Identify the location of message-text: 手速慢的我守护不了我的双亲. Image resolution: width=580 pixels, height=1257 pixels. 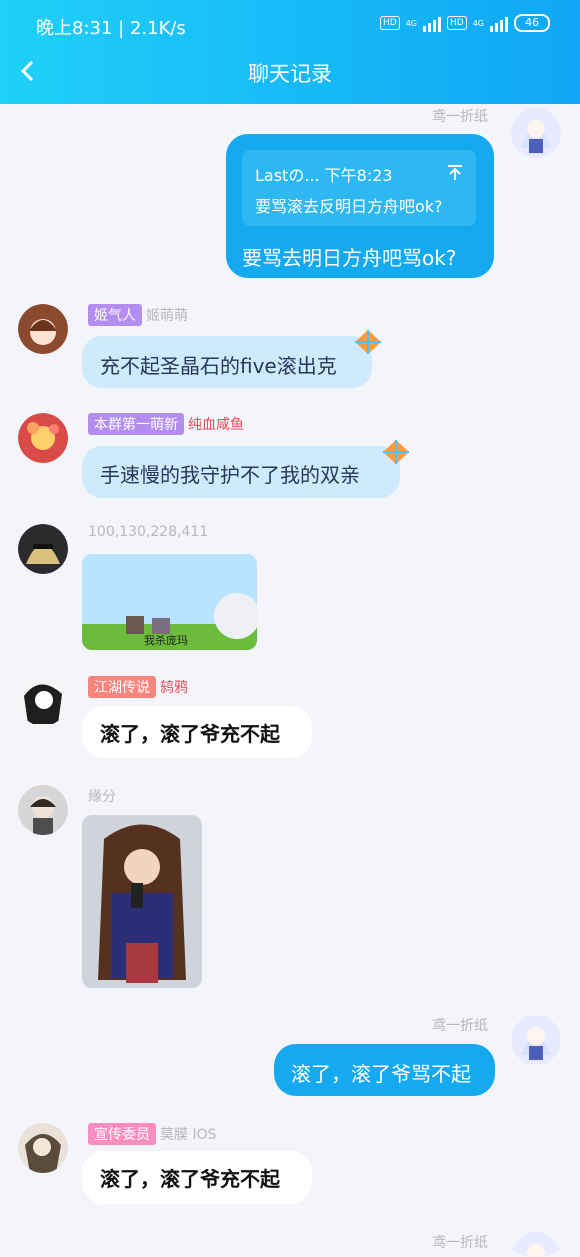
(230, 475).